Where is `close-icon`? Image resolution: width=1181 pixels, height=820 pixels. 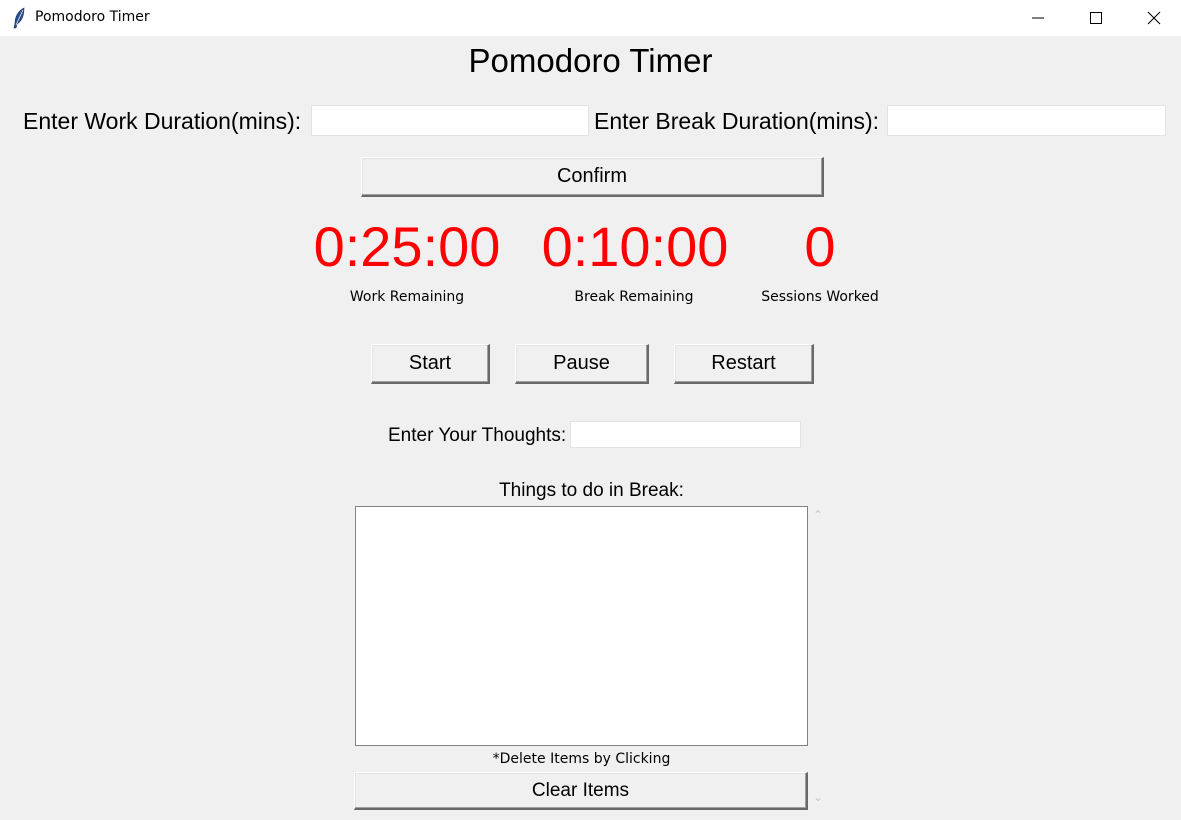
close-icon is located at coordinates (1154, 18).